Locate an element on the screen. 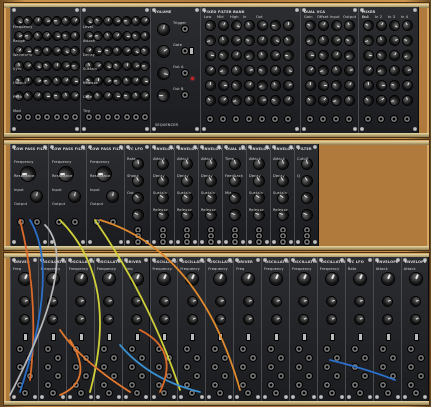 This screenshot has height=407, width=431. control-knob is located at coordinates (163, 73).